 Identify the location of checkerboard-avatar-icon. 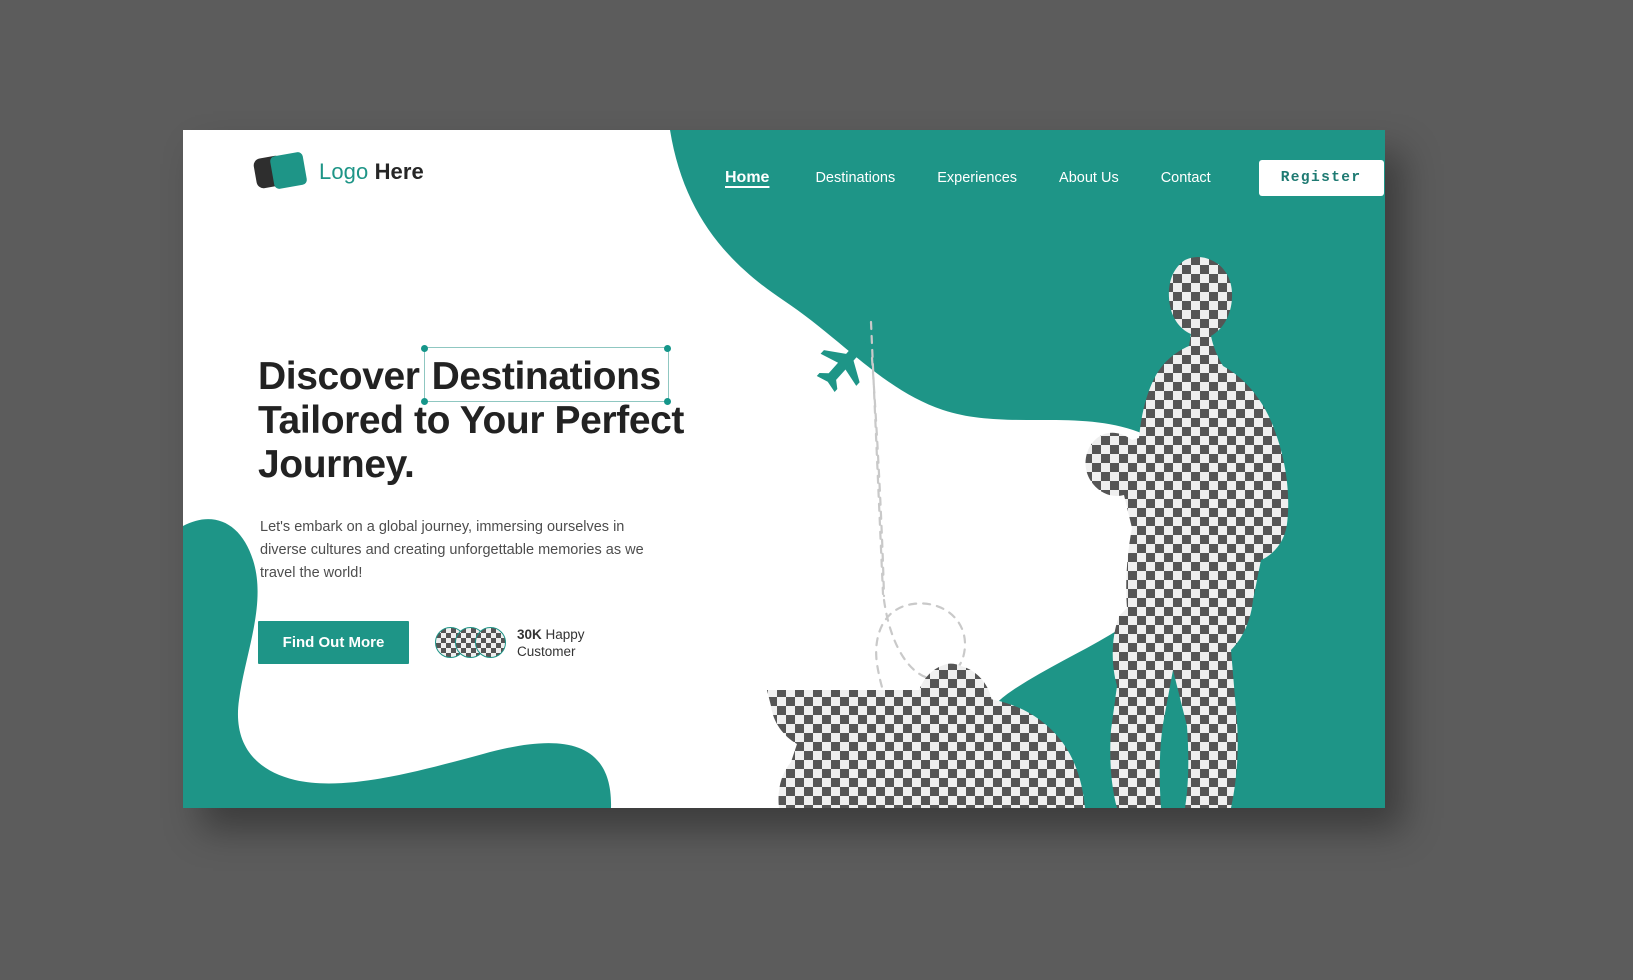
(490, 642).